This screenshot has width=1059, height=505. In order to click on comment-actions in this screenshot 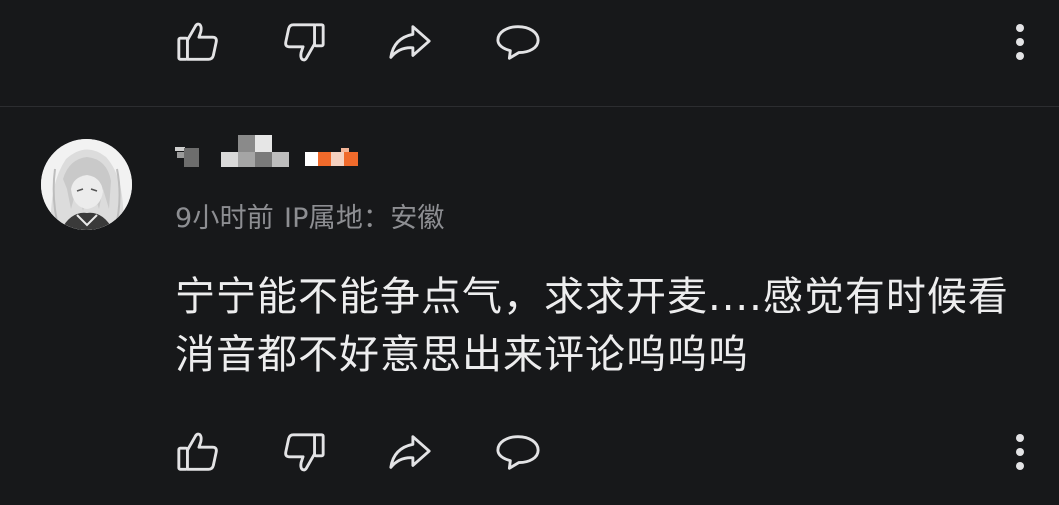, I will do `click(529, 451)`.